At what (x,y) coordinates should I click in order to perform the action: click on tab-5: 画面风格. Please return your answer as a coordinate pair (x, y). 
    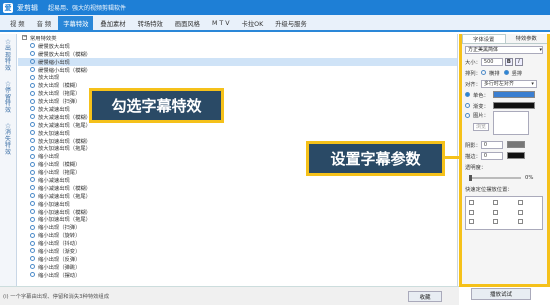
    Looking at the image, I should click on (187, 23).